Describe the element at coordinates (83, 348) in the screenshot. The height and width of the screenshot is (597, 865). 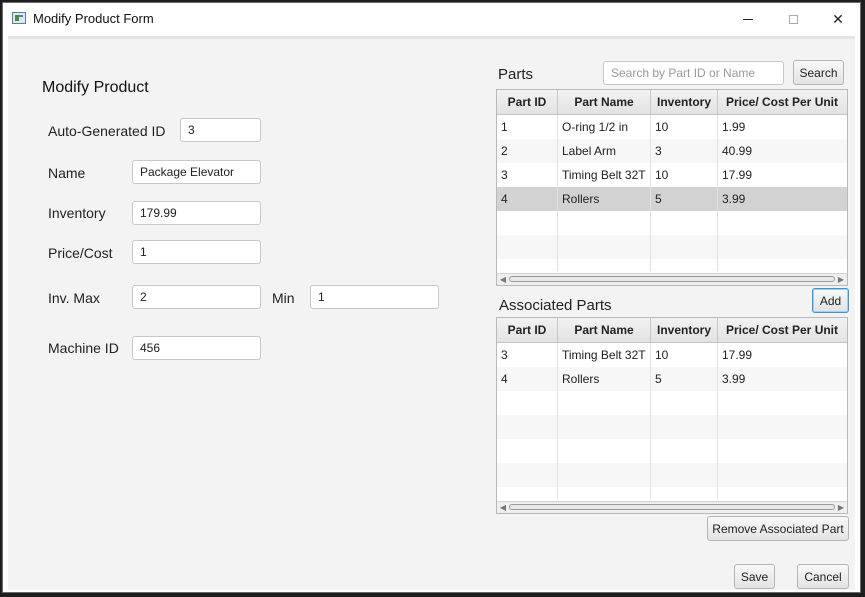
I see `machine-id-label: Machine ID` at that location.